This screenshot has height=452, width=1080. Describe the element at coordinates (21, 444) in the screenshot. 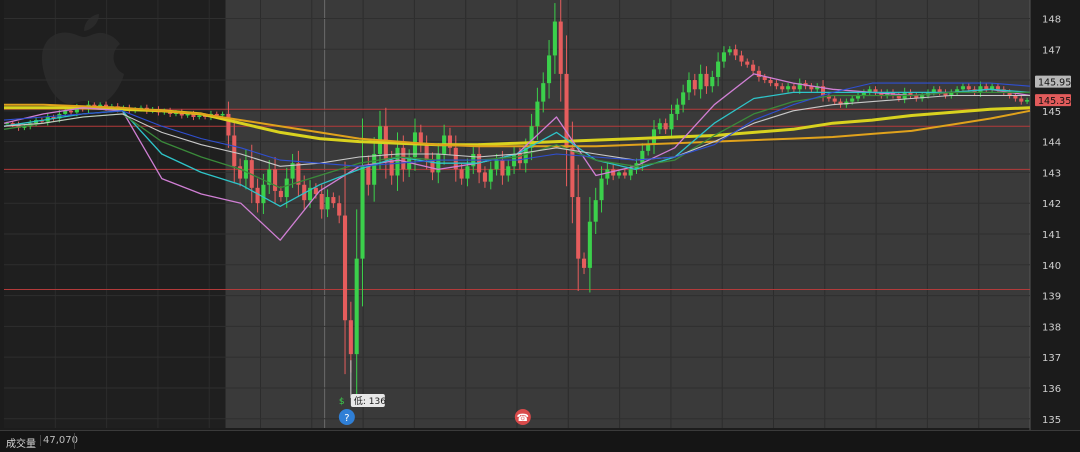

I see `volume-label: 成交量` at that location.